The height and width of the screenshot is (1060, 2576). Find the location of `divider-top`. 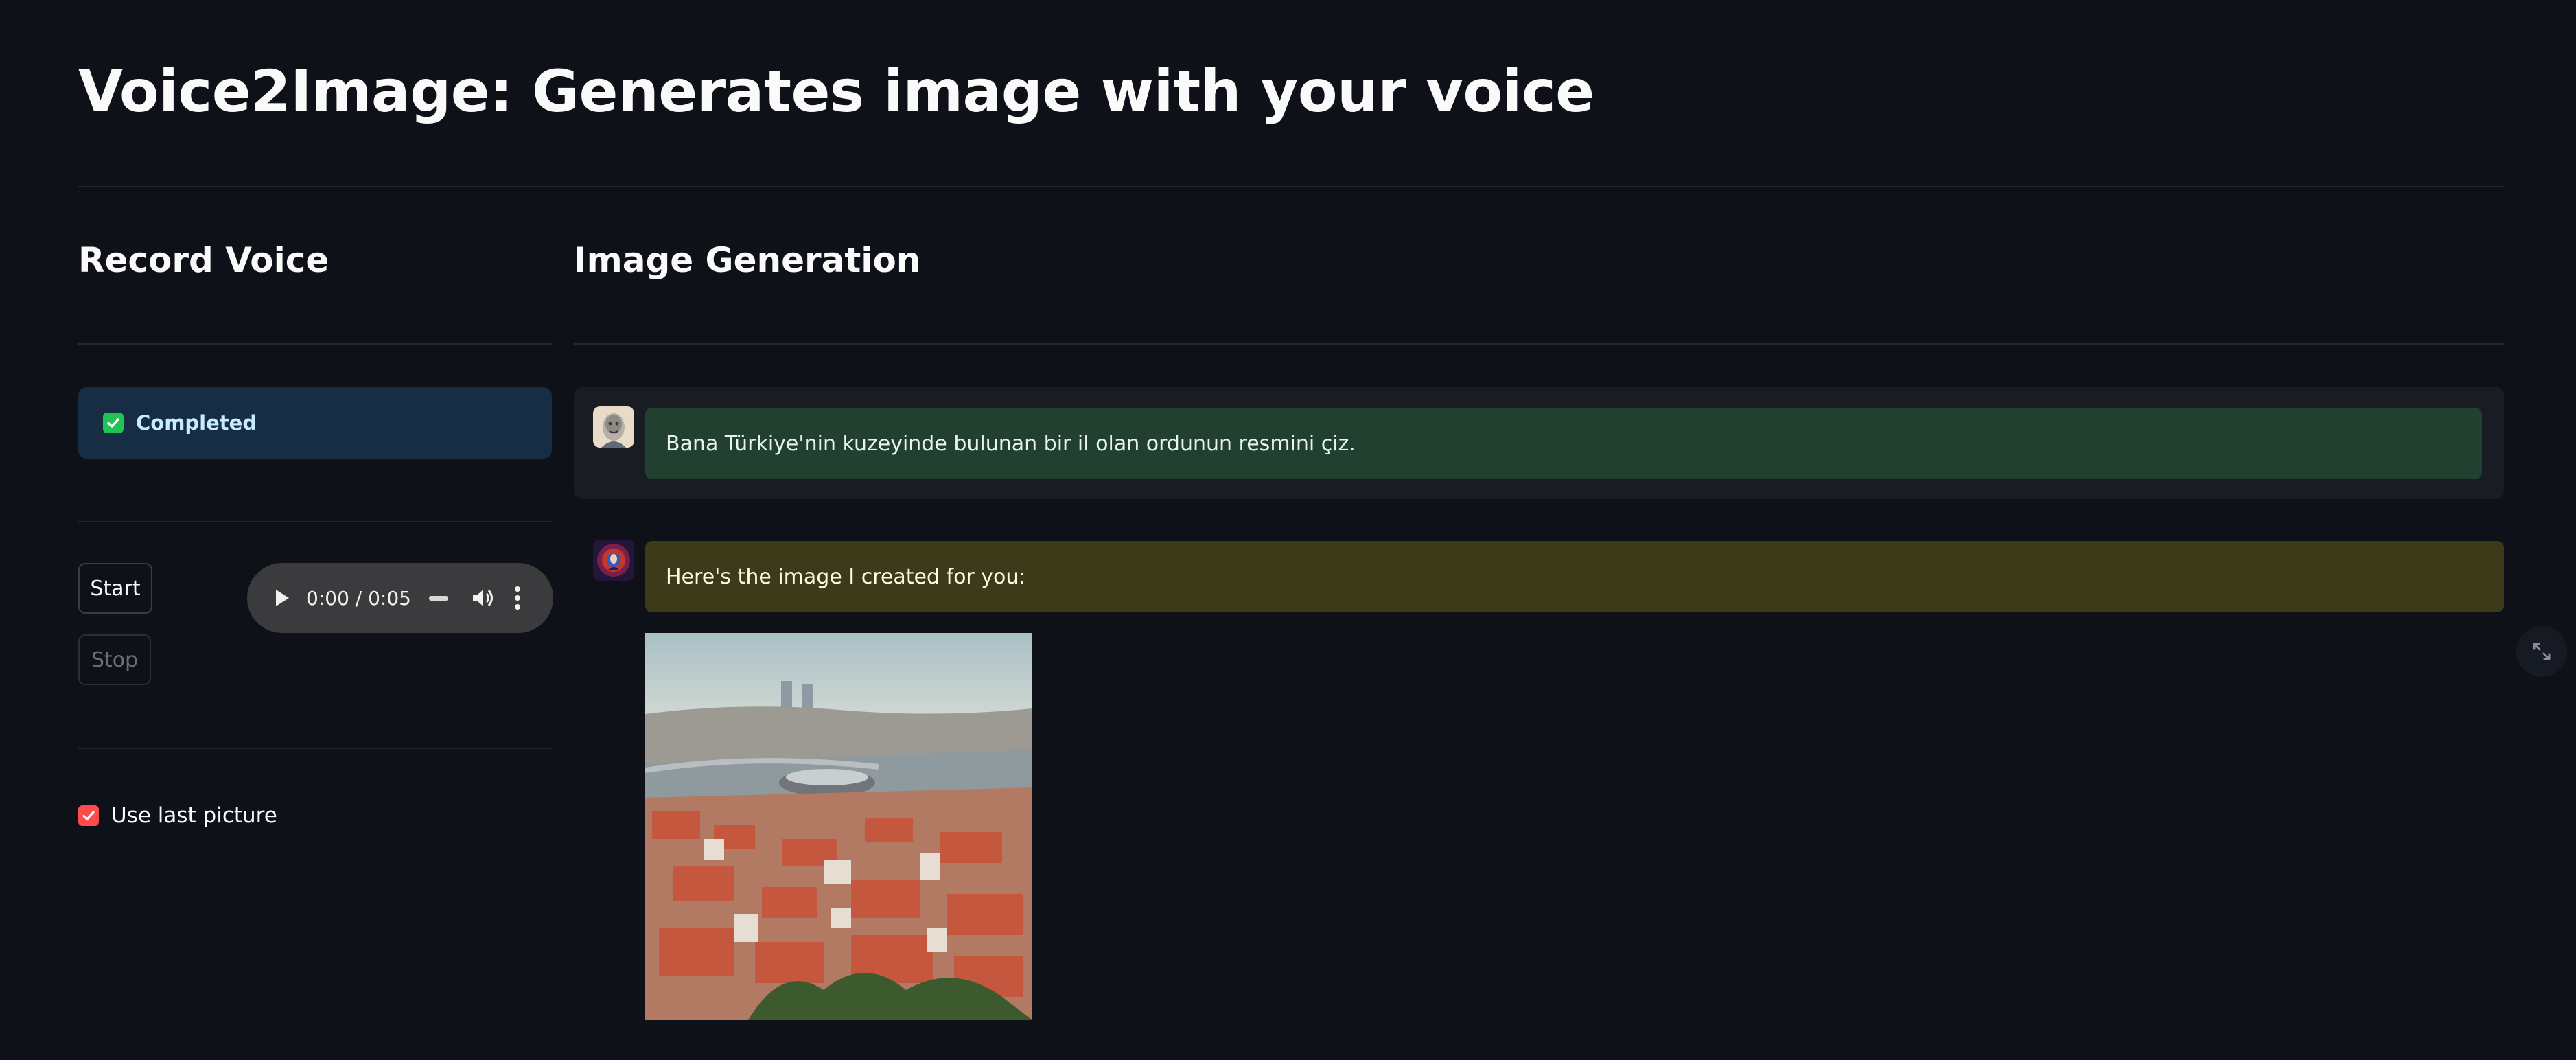

divider-top is located at coordinates (1291, 186).